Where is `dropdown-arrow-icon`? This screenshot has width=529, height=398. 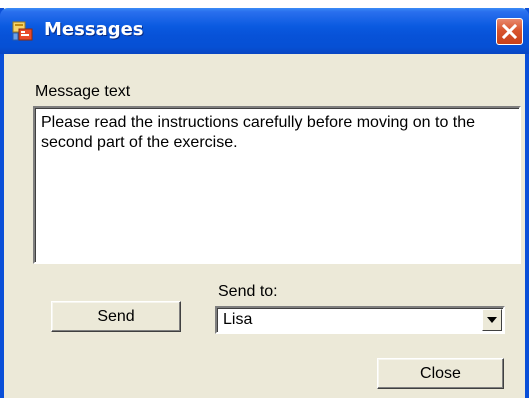 dropdown-arrow-icon is located at coordinates (492, 320).